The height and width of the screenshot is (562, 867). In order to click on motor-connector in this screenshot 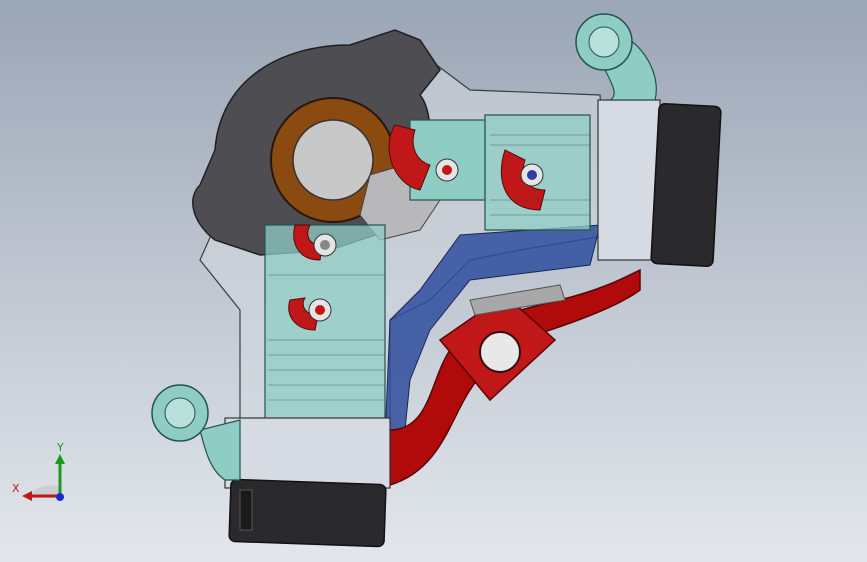, I will do `click(246, 510)`.